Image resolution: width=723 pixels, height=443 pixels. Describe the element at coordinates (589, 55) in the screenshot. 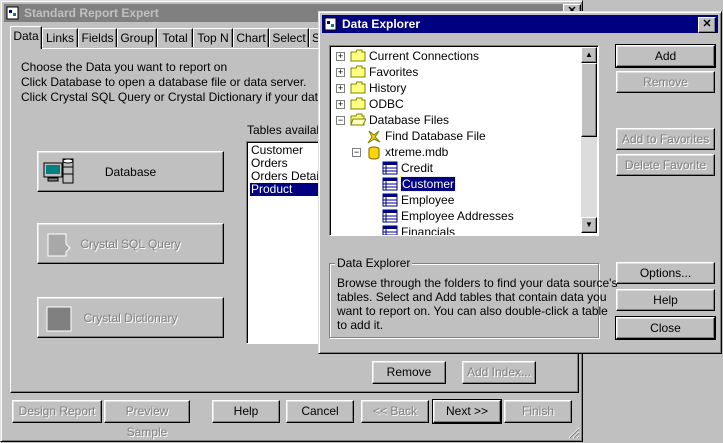

I see `scroll-up-button: ▲` at that location.